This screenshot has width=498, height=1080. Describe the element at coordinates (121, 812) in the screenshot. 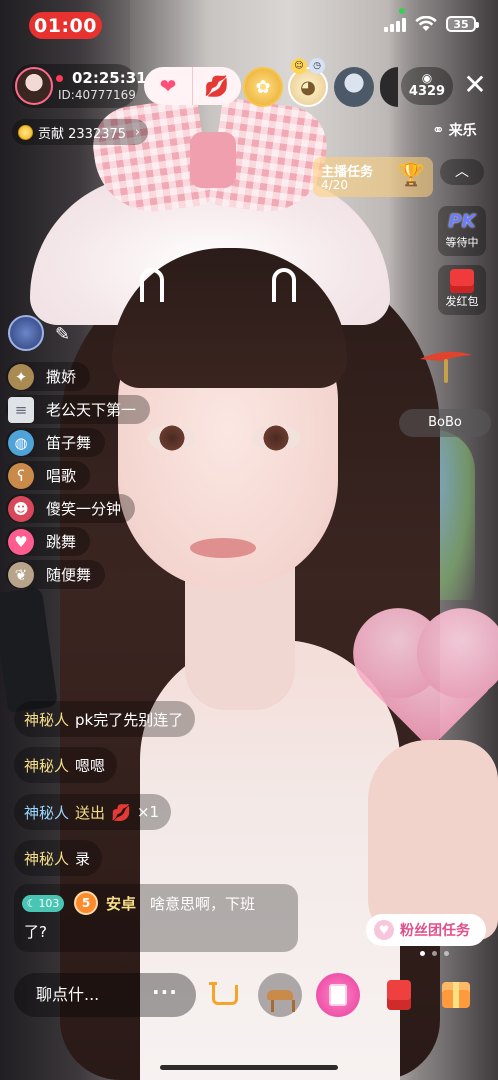

I see `lips-icon: 💋` at that location.